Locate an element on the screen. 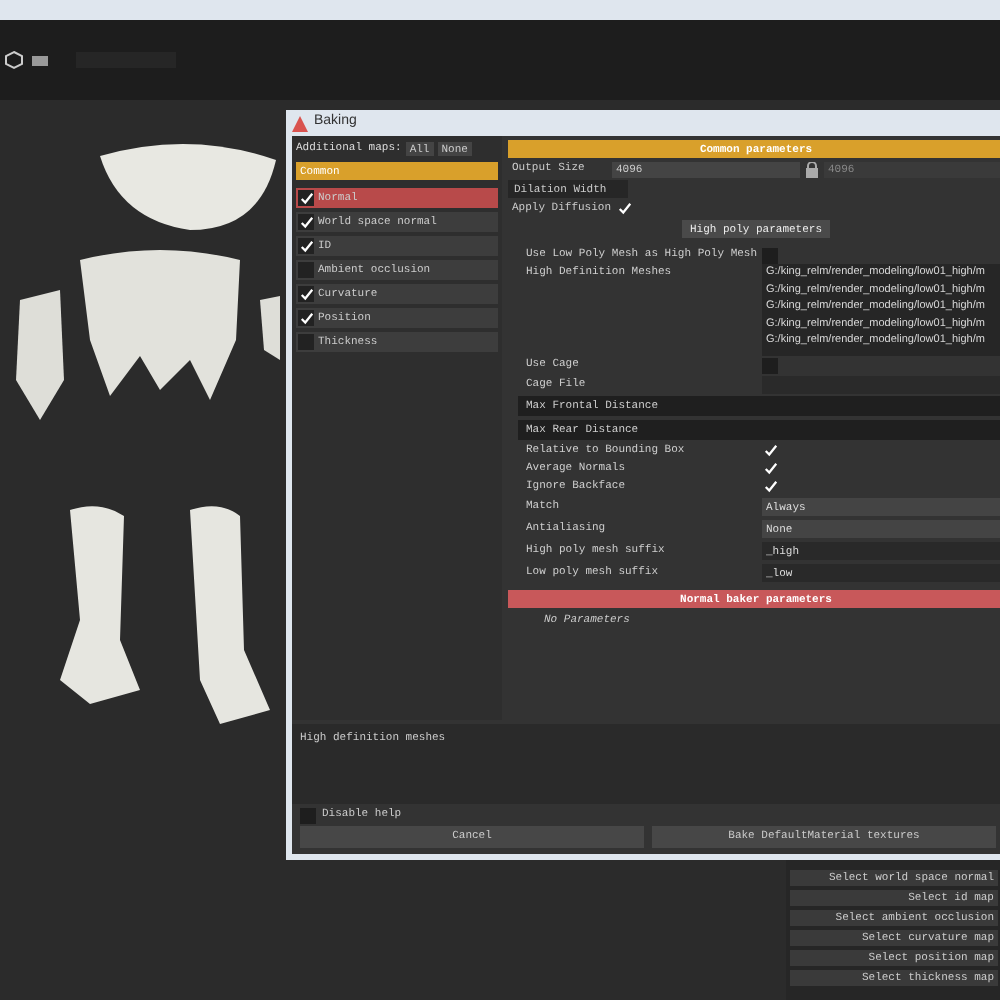 This screenshot has width=1000, height=1000. lock-icon is located at coordinates (812, 169).